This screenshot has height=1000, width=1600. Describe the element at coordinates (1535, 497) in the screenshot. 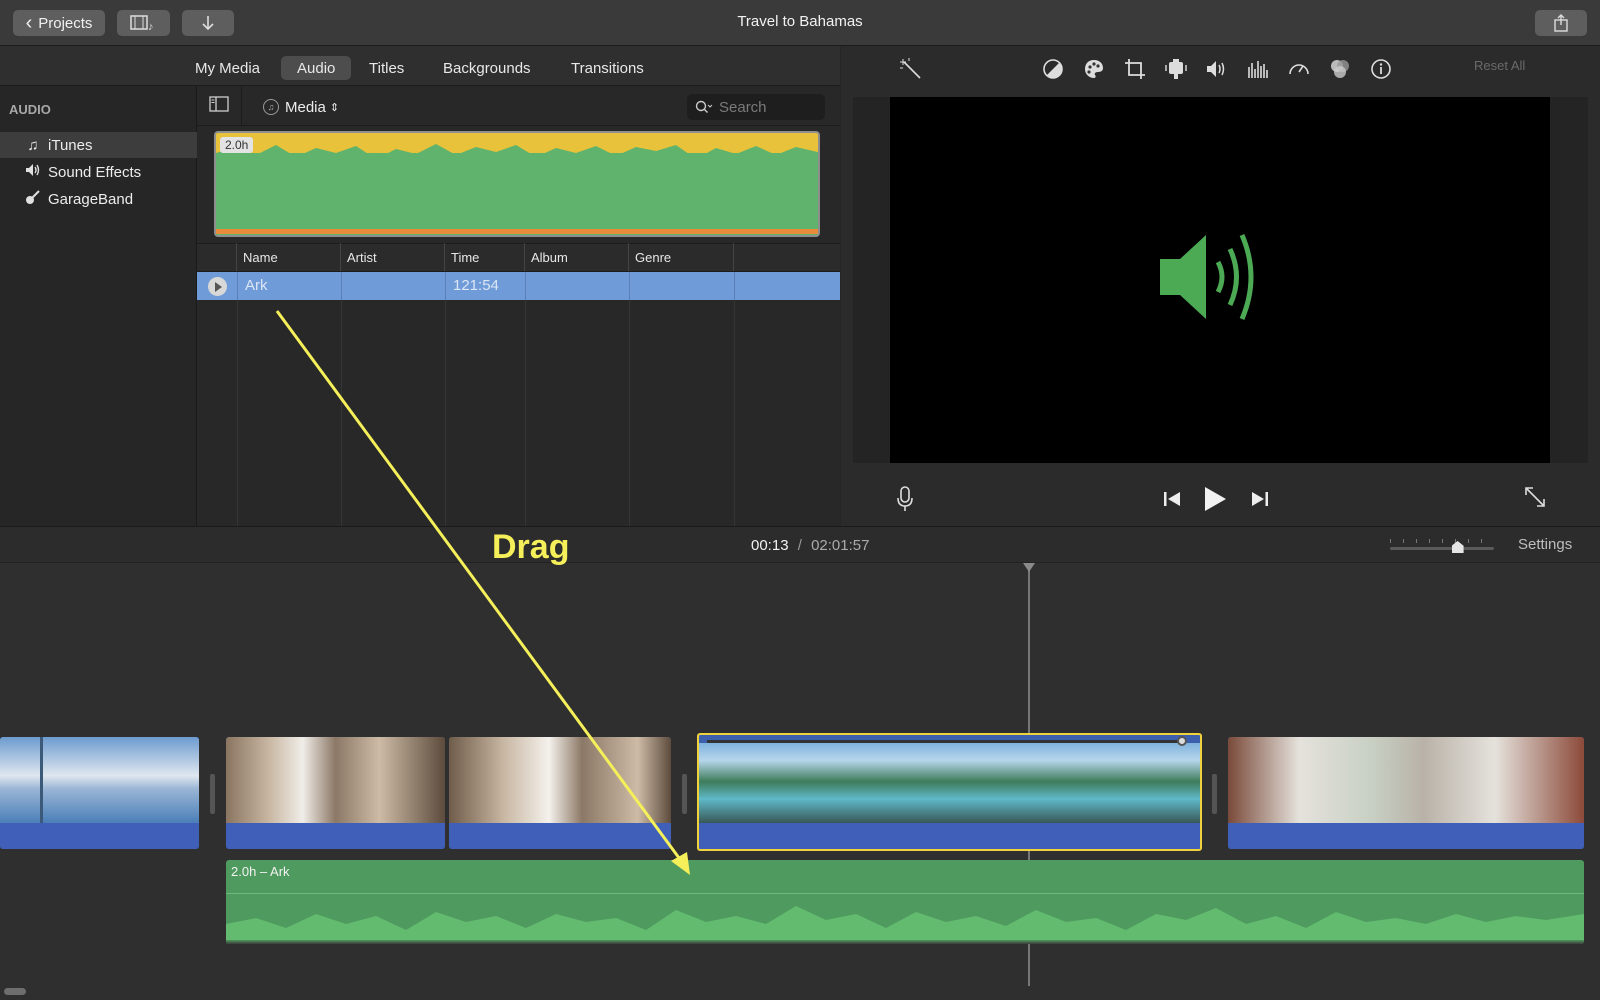

I see `expand-icon` at that location.